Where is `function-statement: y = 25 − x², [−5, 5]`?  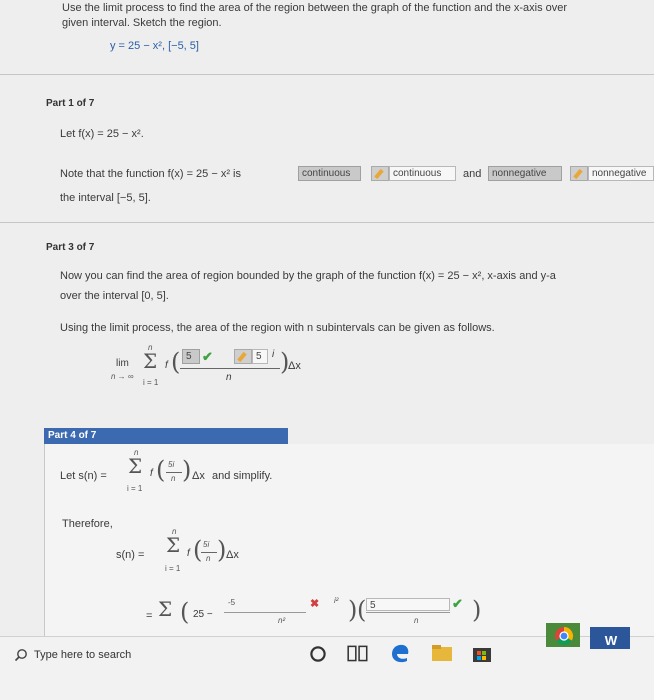
function-statement: y = 25 − x², [−5, 5] is located at coordinates (154, 46).